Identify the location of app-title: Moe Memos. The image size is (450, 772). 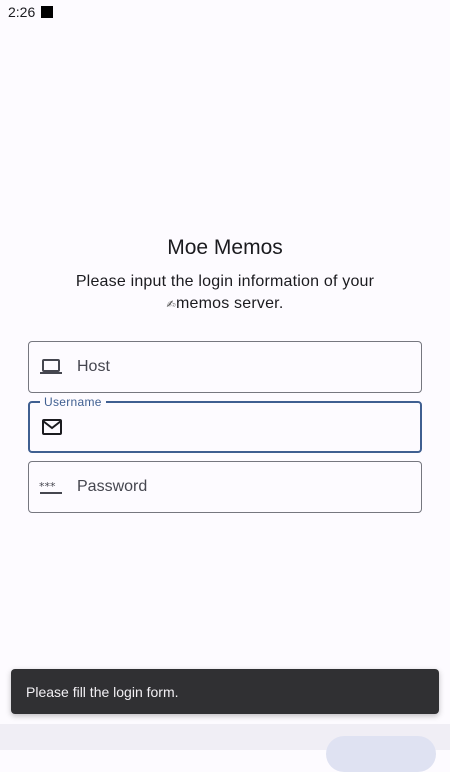
(225, 247).